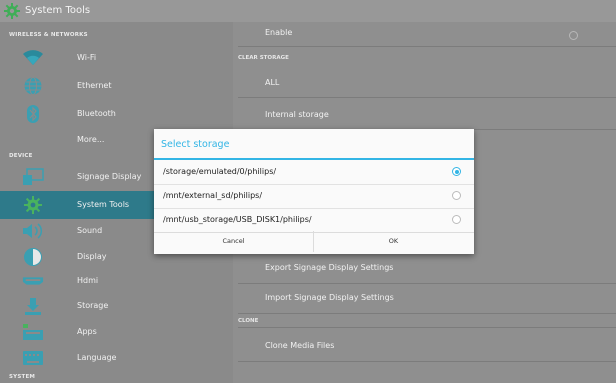 This screenshot has height=383, width=616. I want to click on section-label-clone: CLONE, so click(248, 321).